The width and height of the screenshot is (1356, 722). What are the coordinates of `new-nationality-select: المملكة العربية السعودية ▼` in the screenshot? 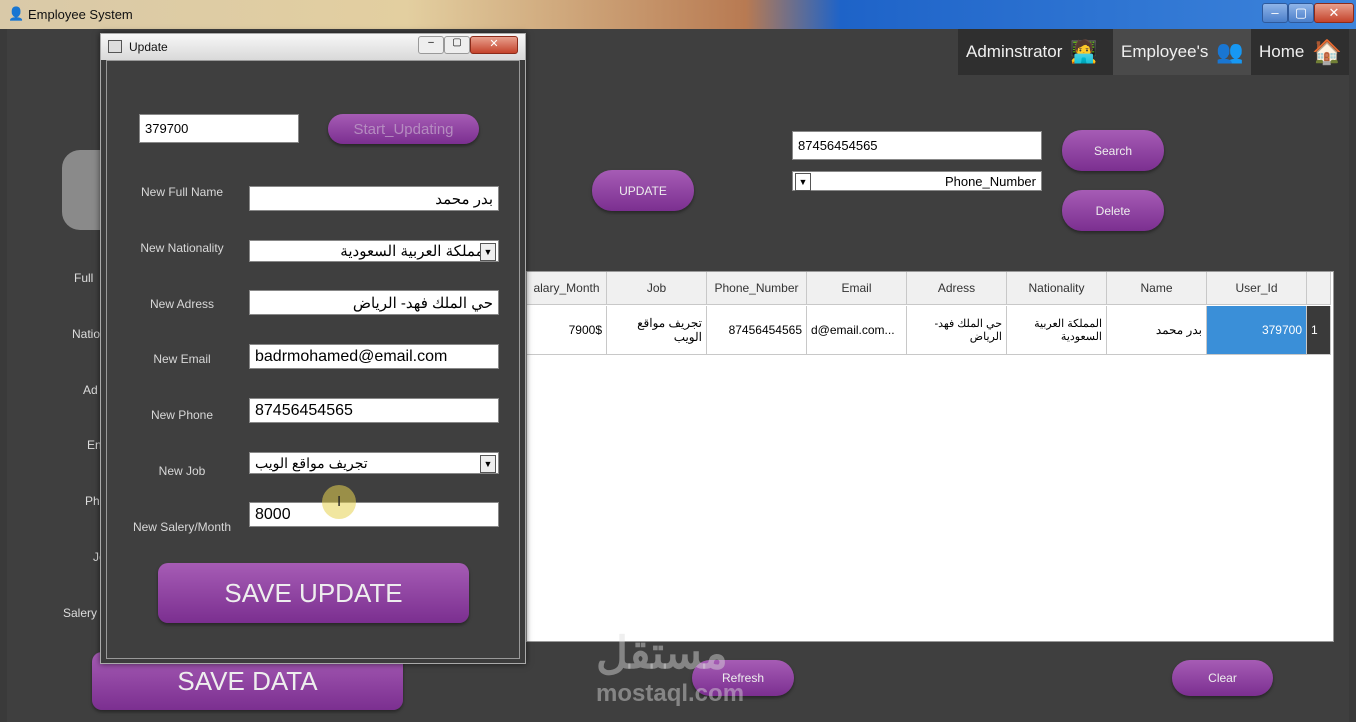 It's located at (374, 251).